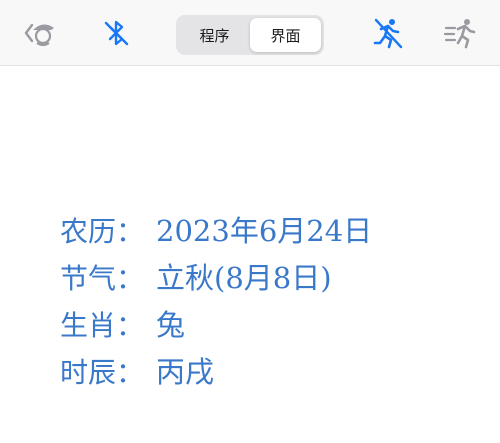  Describe the element at coordinates (88, 372) in the screenshot. I see `row-label: 时辰` at that location.